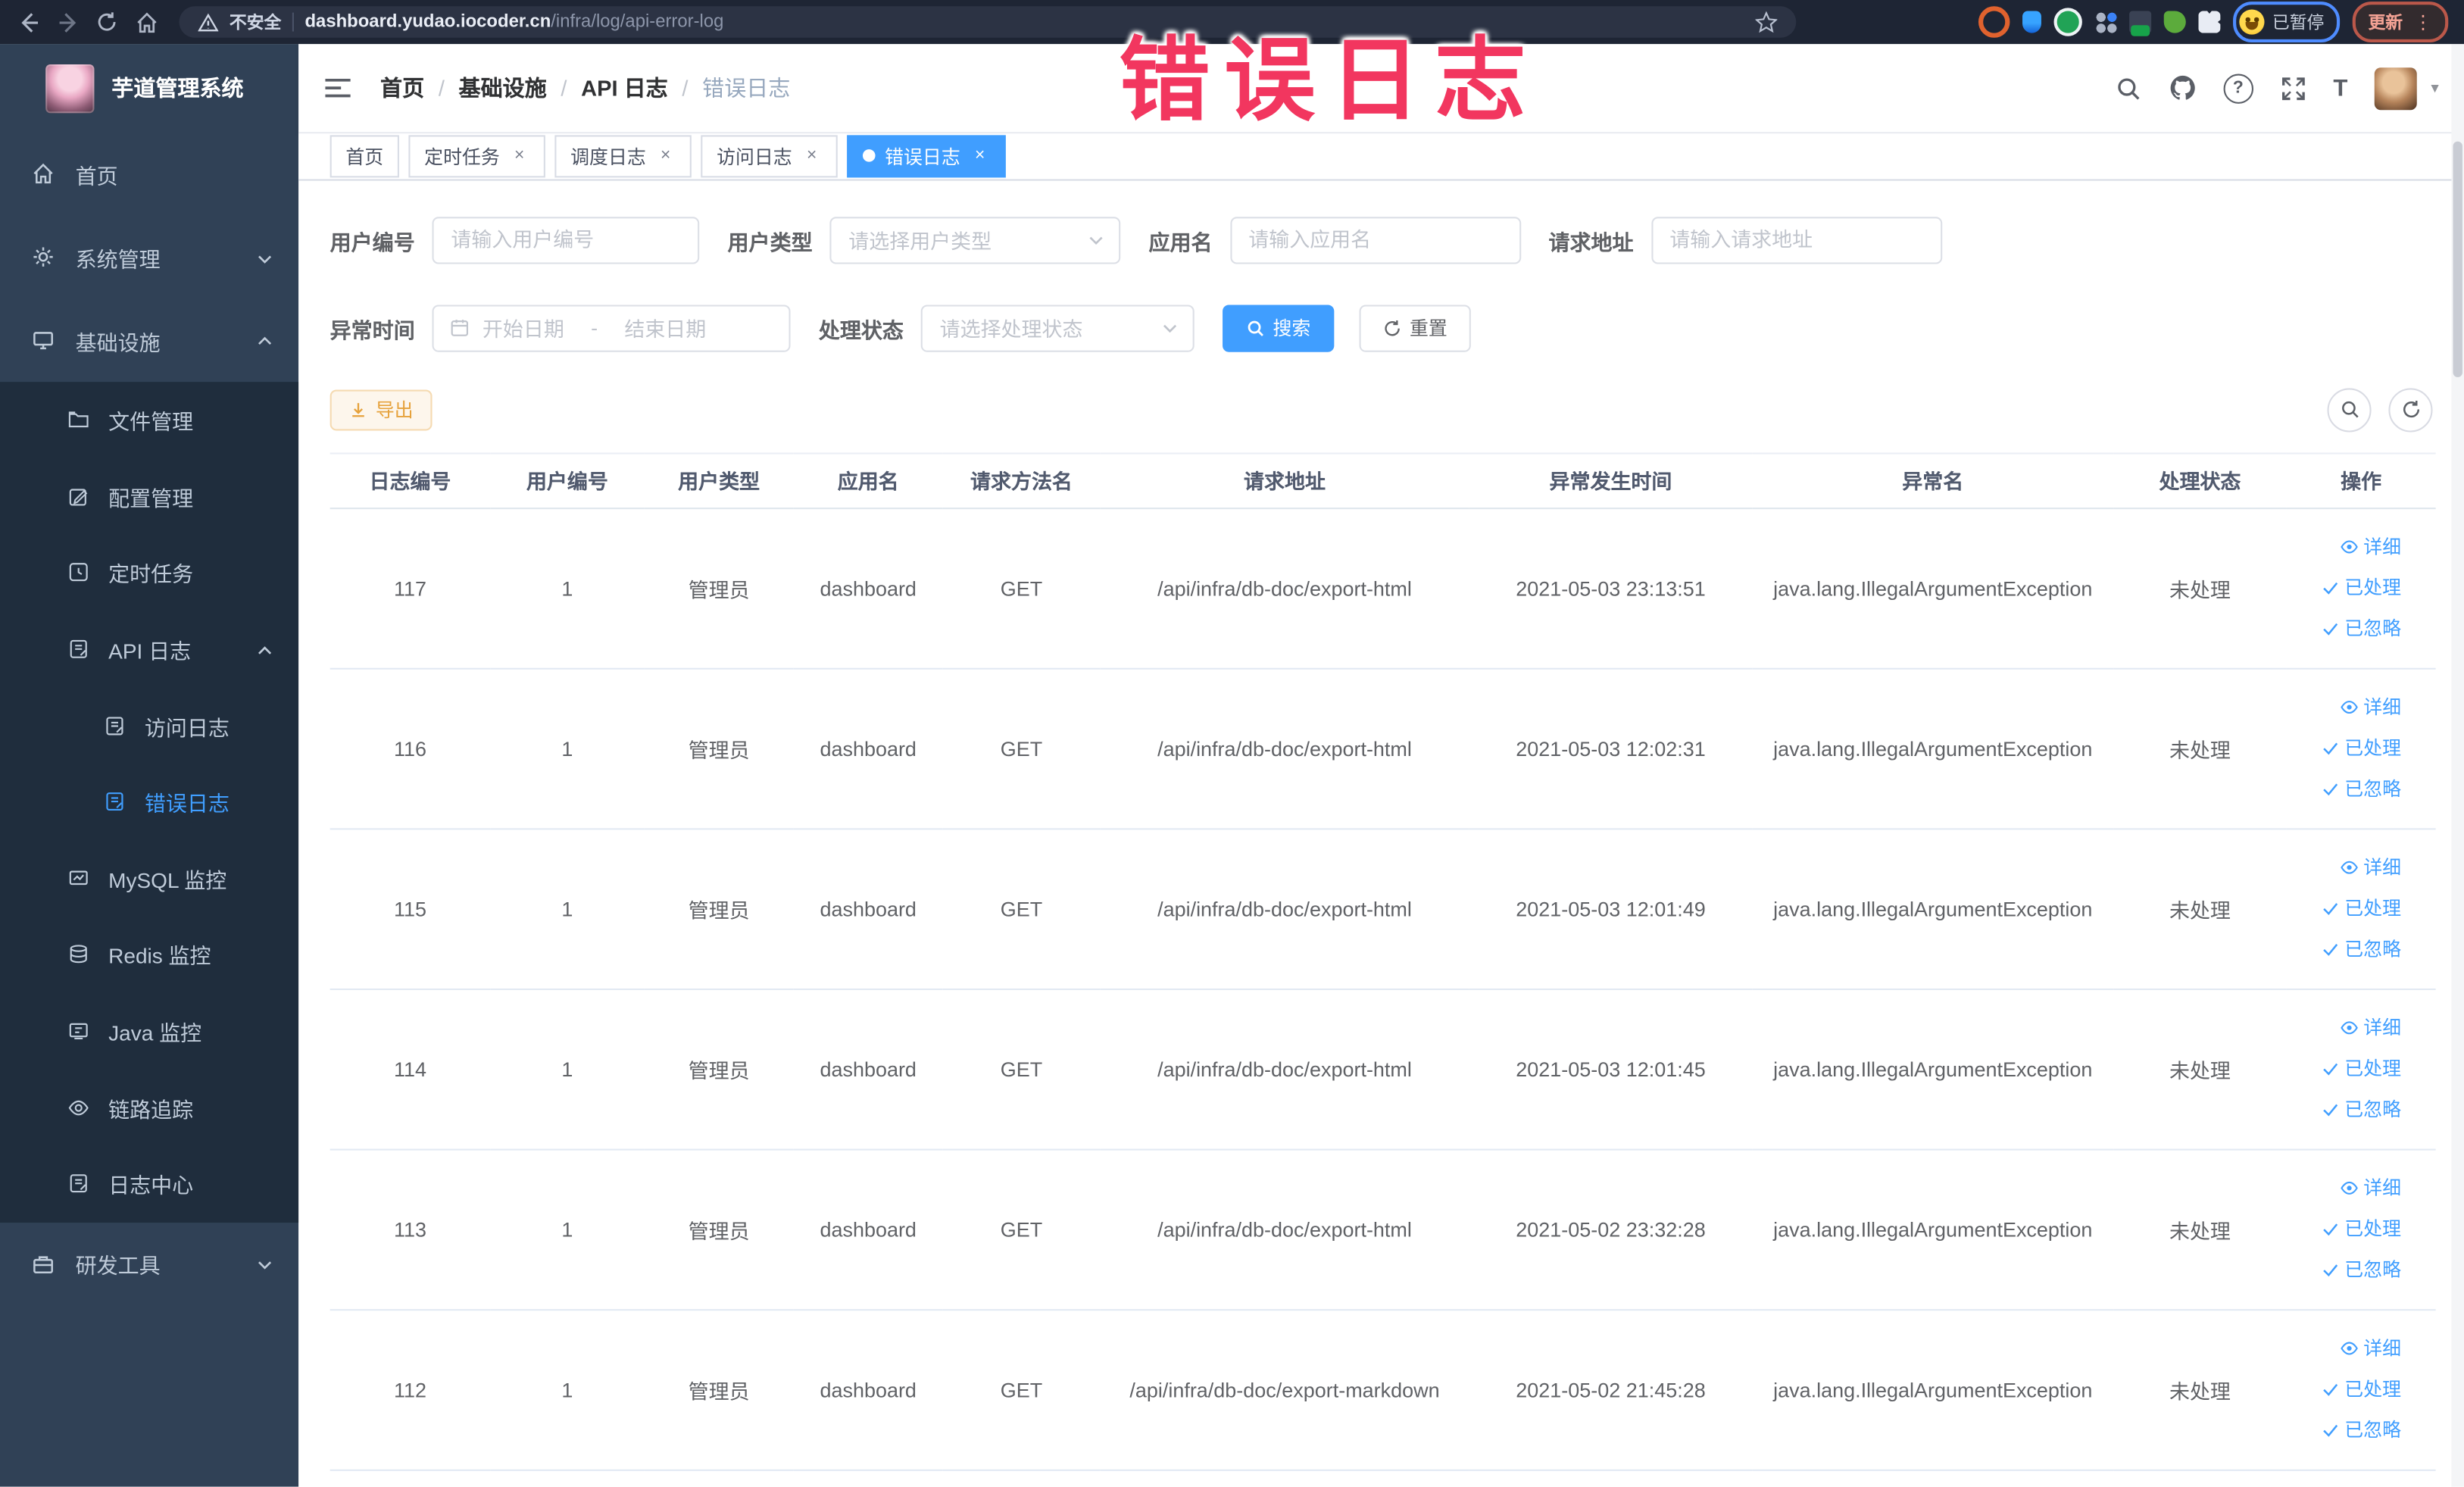 This screenshot has width=2464, height=1487. I want to click on exception-time-range-picker: 开始日期 - 结束日期, so click(611, 327).